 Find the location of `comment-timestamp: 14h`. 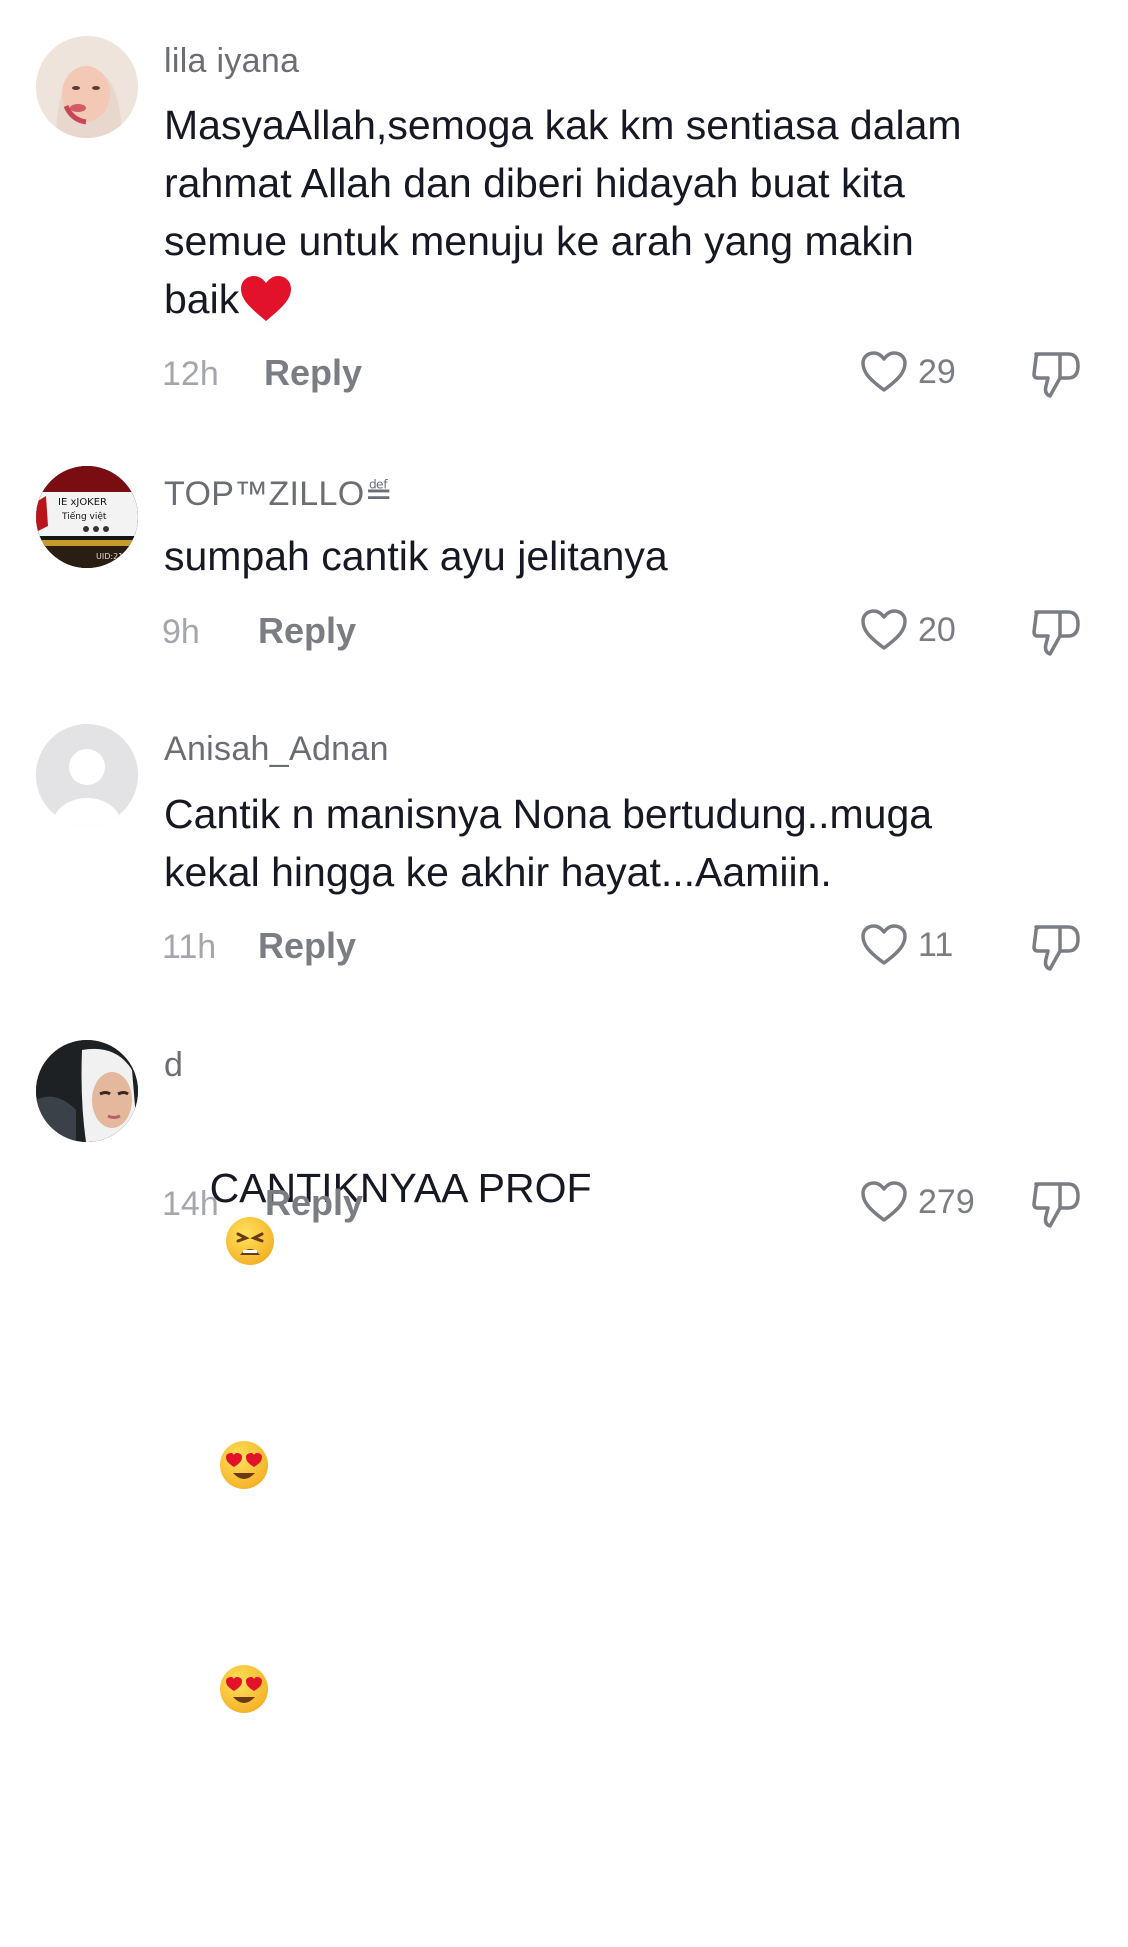

comment-timestamp: 14h is located at coordinates (190, 1204).